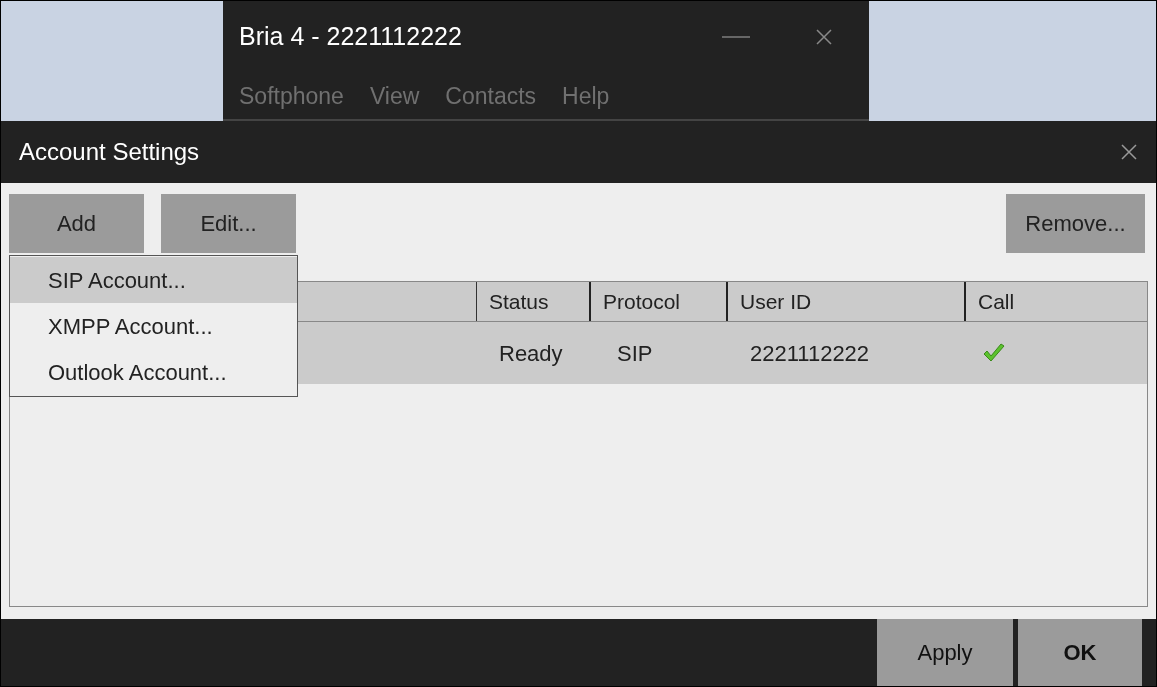 The height and width of the screenshot is (687, 1157). Describe the element at coordinates (350, 37) in the screenshot. I see `window-title: Bria 4 - 2221112222` at that location.